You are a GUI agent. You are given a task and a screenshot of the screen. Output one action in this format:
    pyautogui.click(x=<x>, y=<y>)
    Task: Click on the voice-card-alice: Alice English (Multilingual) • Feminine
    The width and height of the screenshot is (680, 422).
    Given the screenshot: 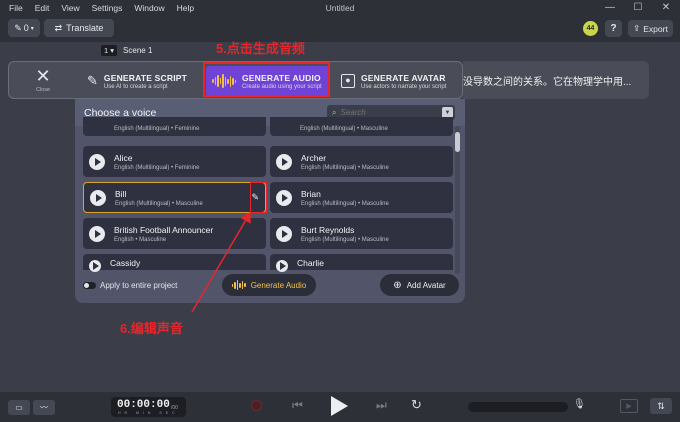 What is the action you would take?
    pyautogui.click(x=174, y=161)
    